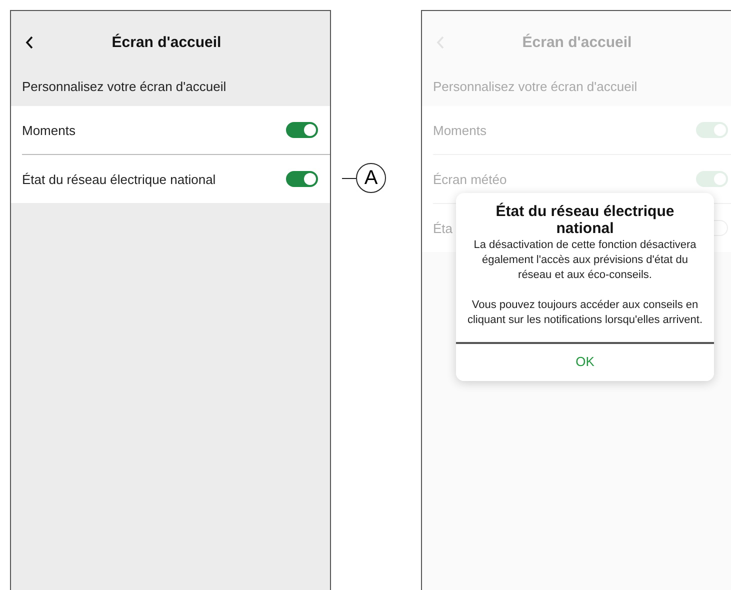  I want to click on setting-label: Écran météo, so click(470, 179).